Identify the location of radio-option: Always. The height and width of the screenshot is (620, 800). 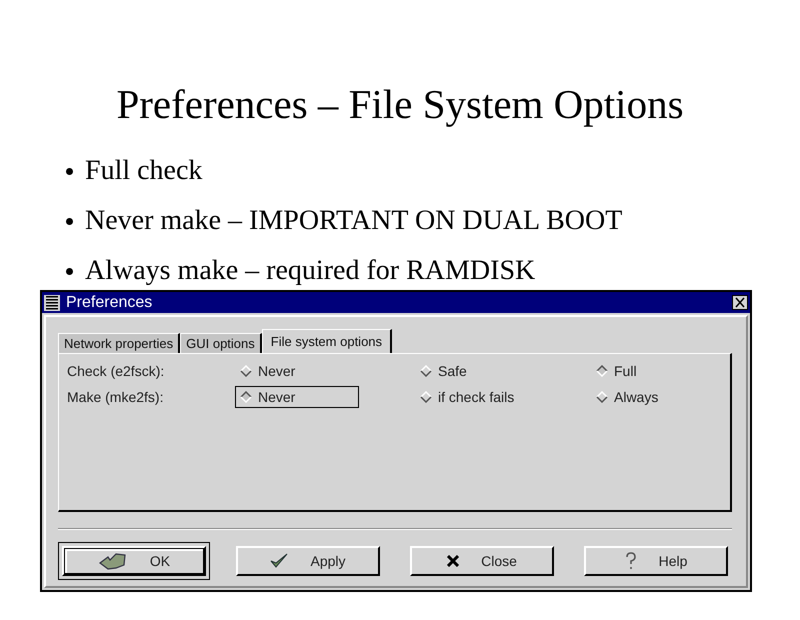
(653, 397).